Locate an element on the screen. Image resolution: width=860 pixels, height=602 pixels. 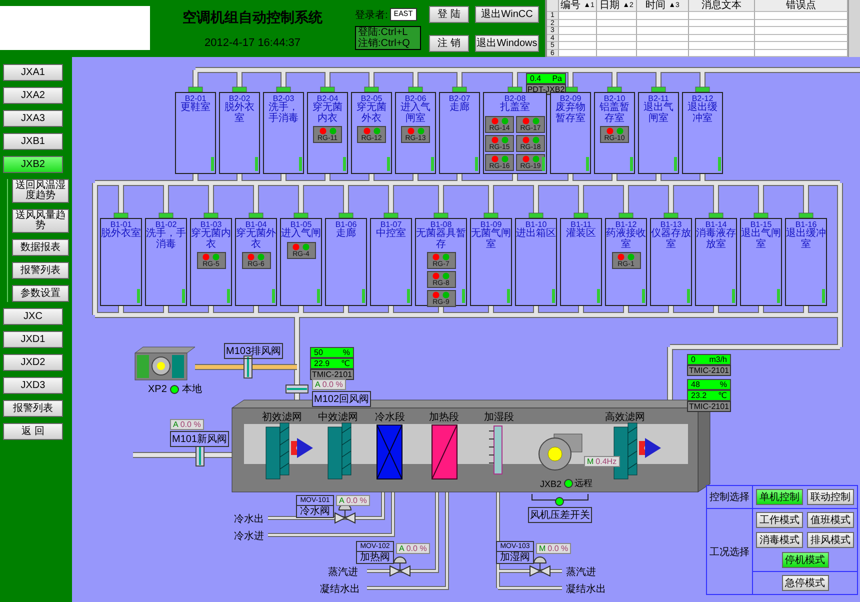
nav-button: JXA2 is located at coordinates (33, 95).